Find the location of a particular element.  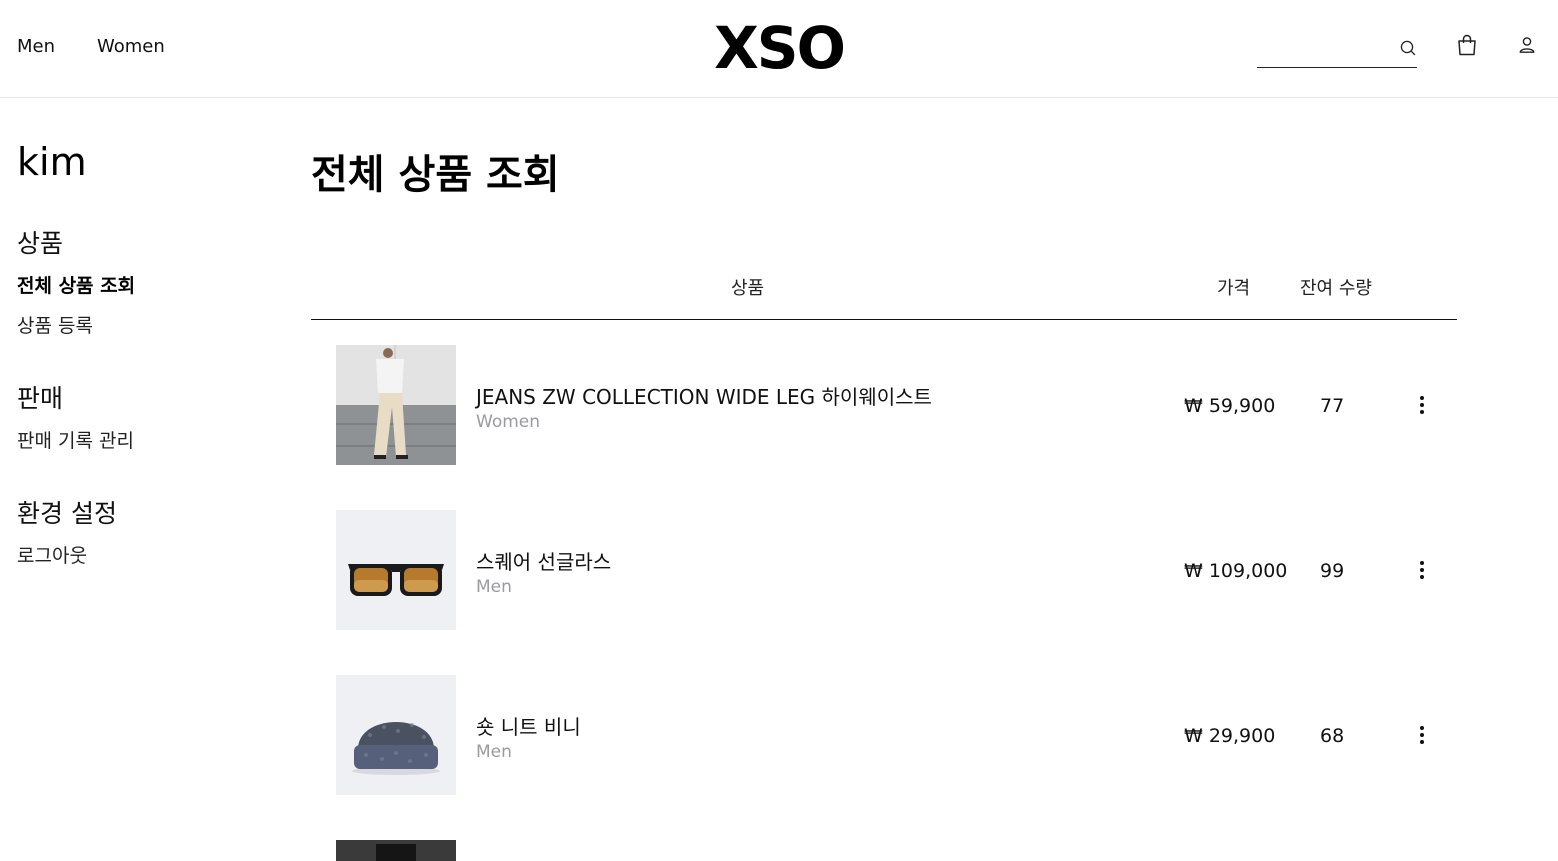

user-icon is located at coordinates (1527, 45).